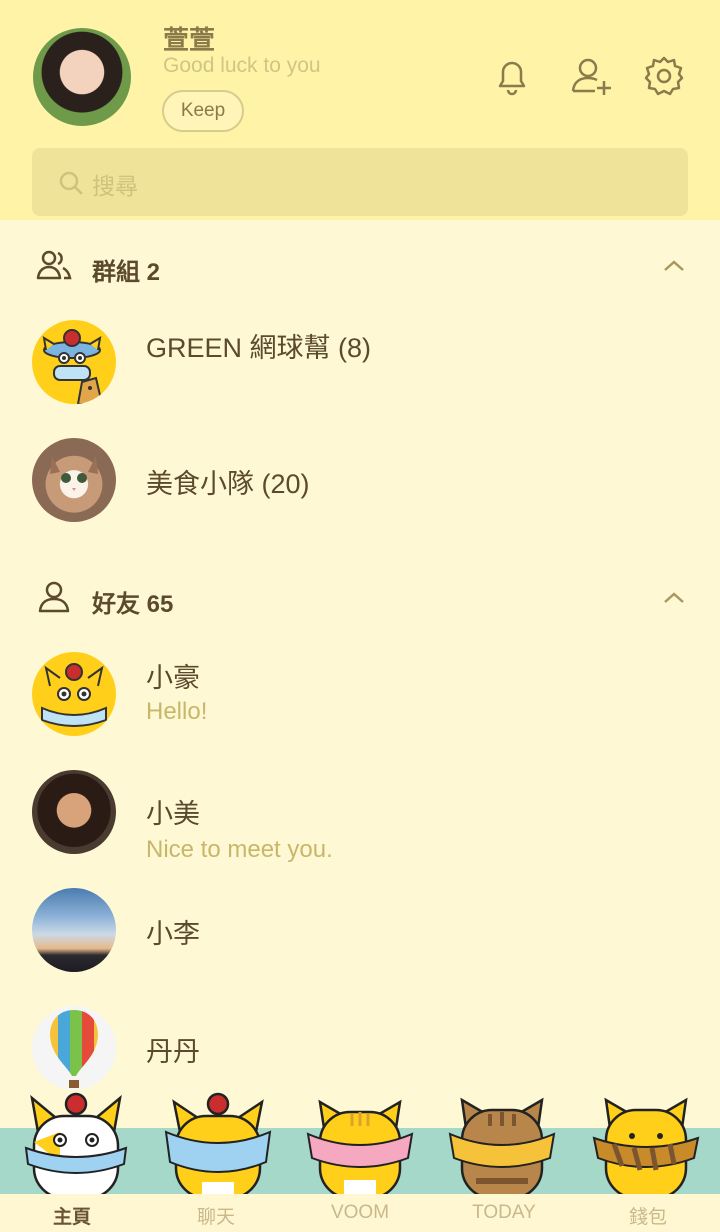 This screenshot has height=1232, width=720. I want to click on friend-icon, so click(54, 597).